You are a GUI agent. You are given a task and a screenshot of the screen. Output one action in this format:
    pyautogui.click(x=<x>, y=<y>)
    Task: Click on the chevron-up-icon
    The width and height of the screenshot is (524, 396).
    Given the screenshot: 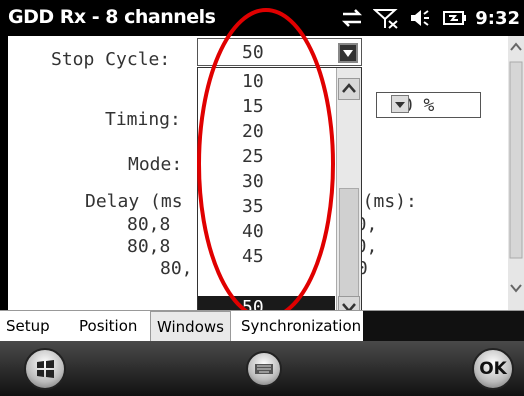 What is the action you would take?
    pyautogui.click(x=349, y=88)
    